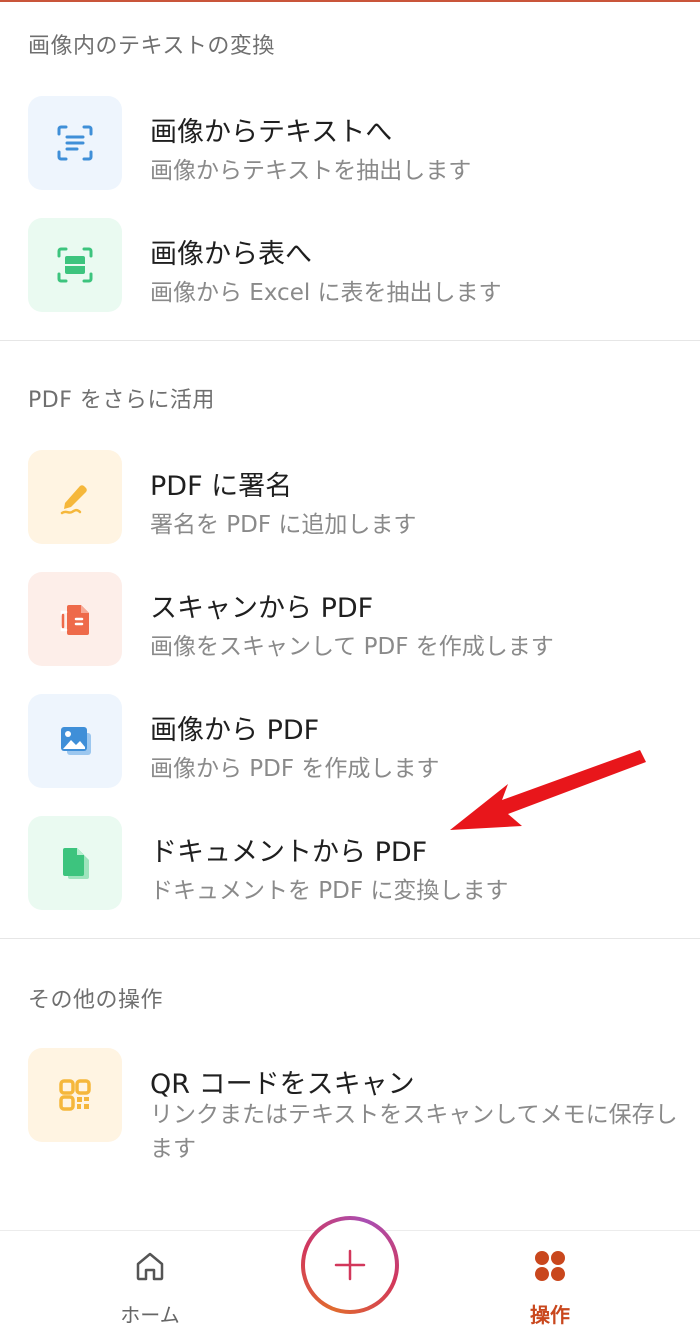 Image resolution: width=700 pixels, height=1328 pixels. What do you see at coordinates (352, 647) in the screenshot?
I see `item-subtitle: 画像をスキャンして PDF を作成します` at bounding box center [352, 647].